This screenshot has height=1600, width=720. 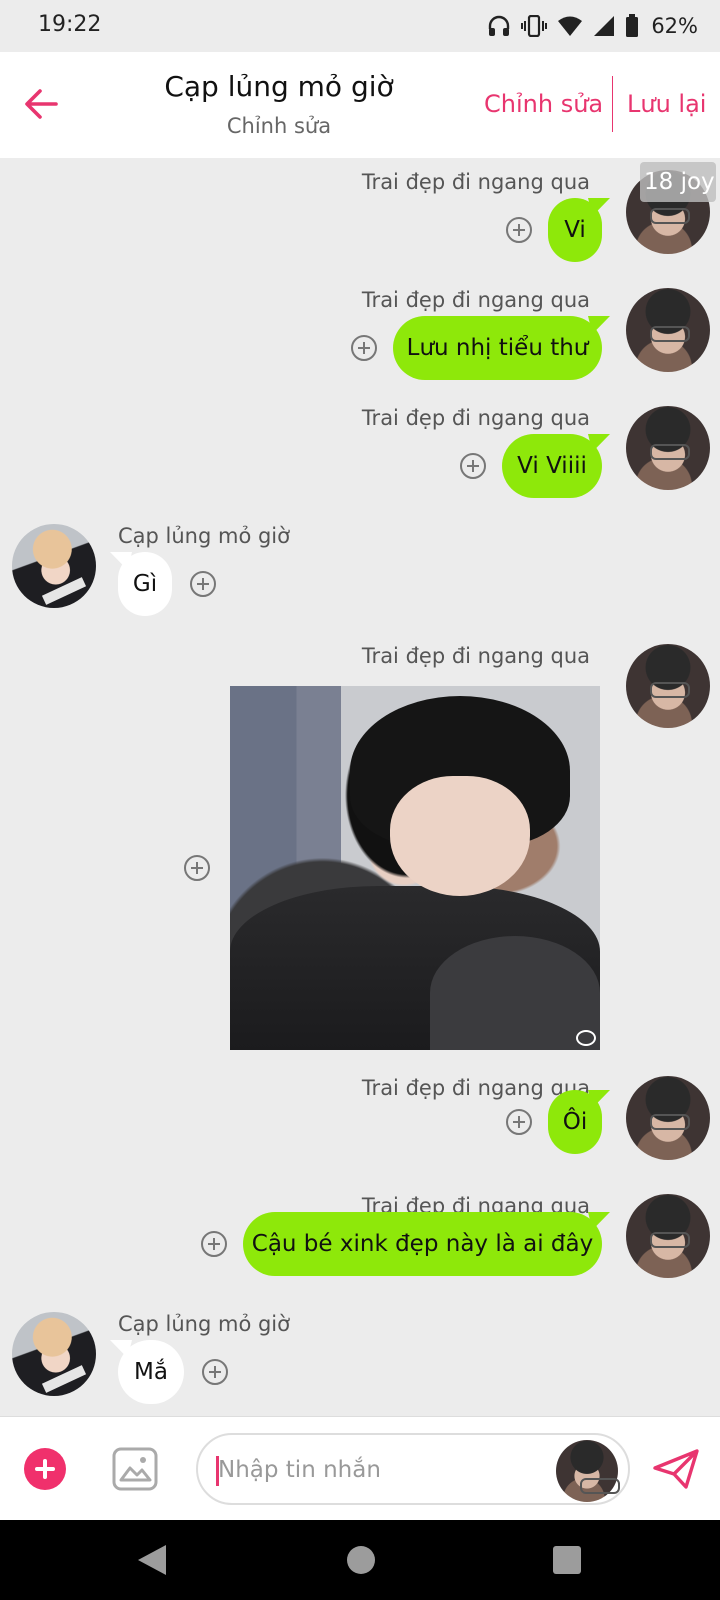 What do you see at coordinates (279, 86) in the screenshot?
I see `chat-title: Cạp lủng mỏ giờ` at bounding box center [279, 86].